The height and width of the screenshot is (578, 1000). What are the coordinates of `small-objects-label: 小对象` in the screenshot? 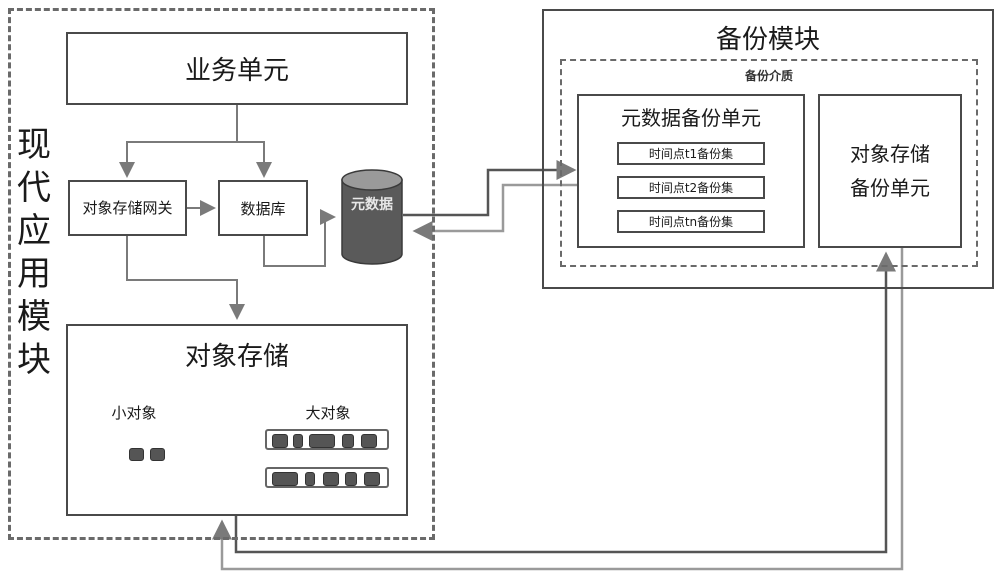 It's located at (134, 413).